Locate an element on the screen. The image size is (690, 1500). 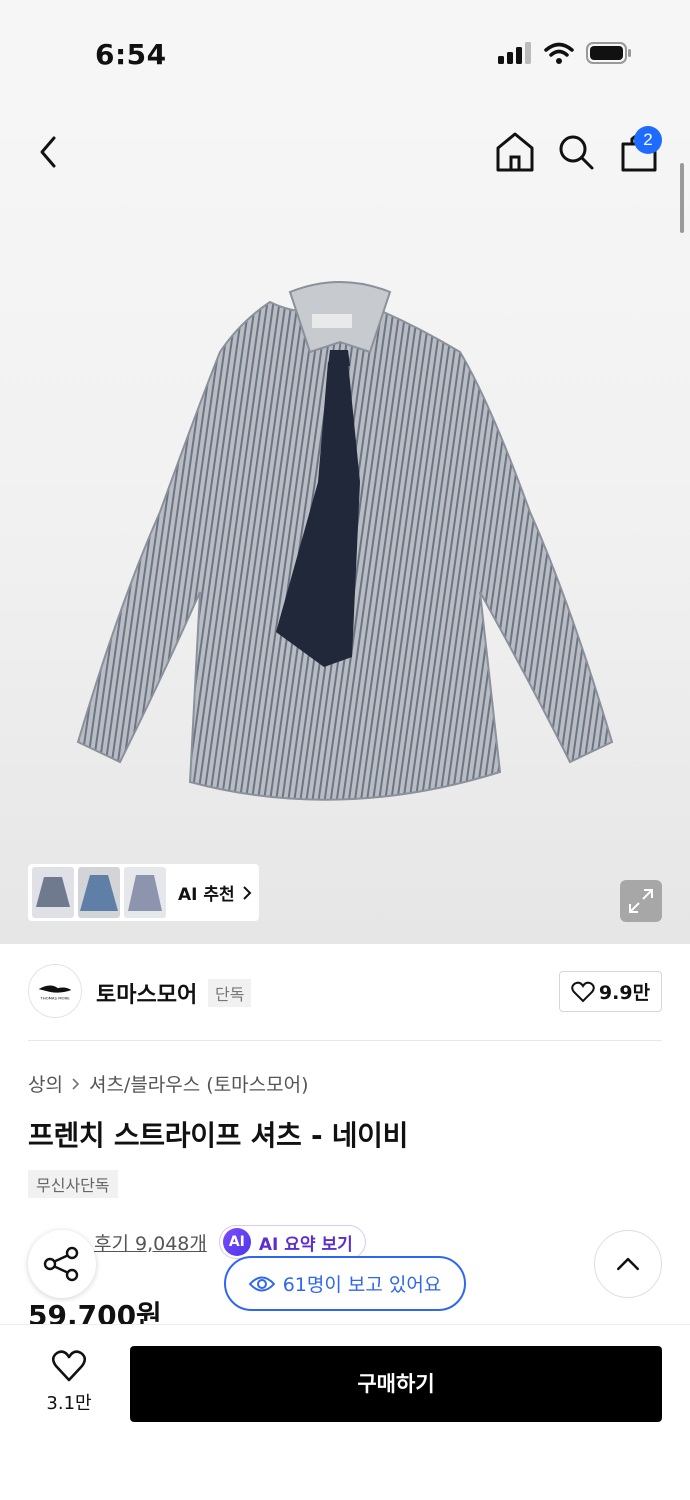
exclusive-badge: 단독 is located at coordinates (230, 993).